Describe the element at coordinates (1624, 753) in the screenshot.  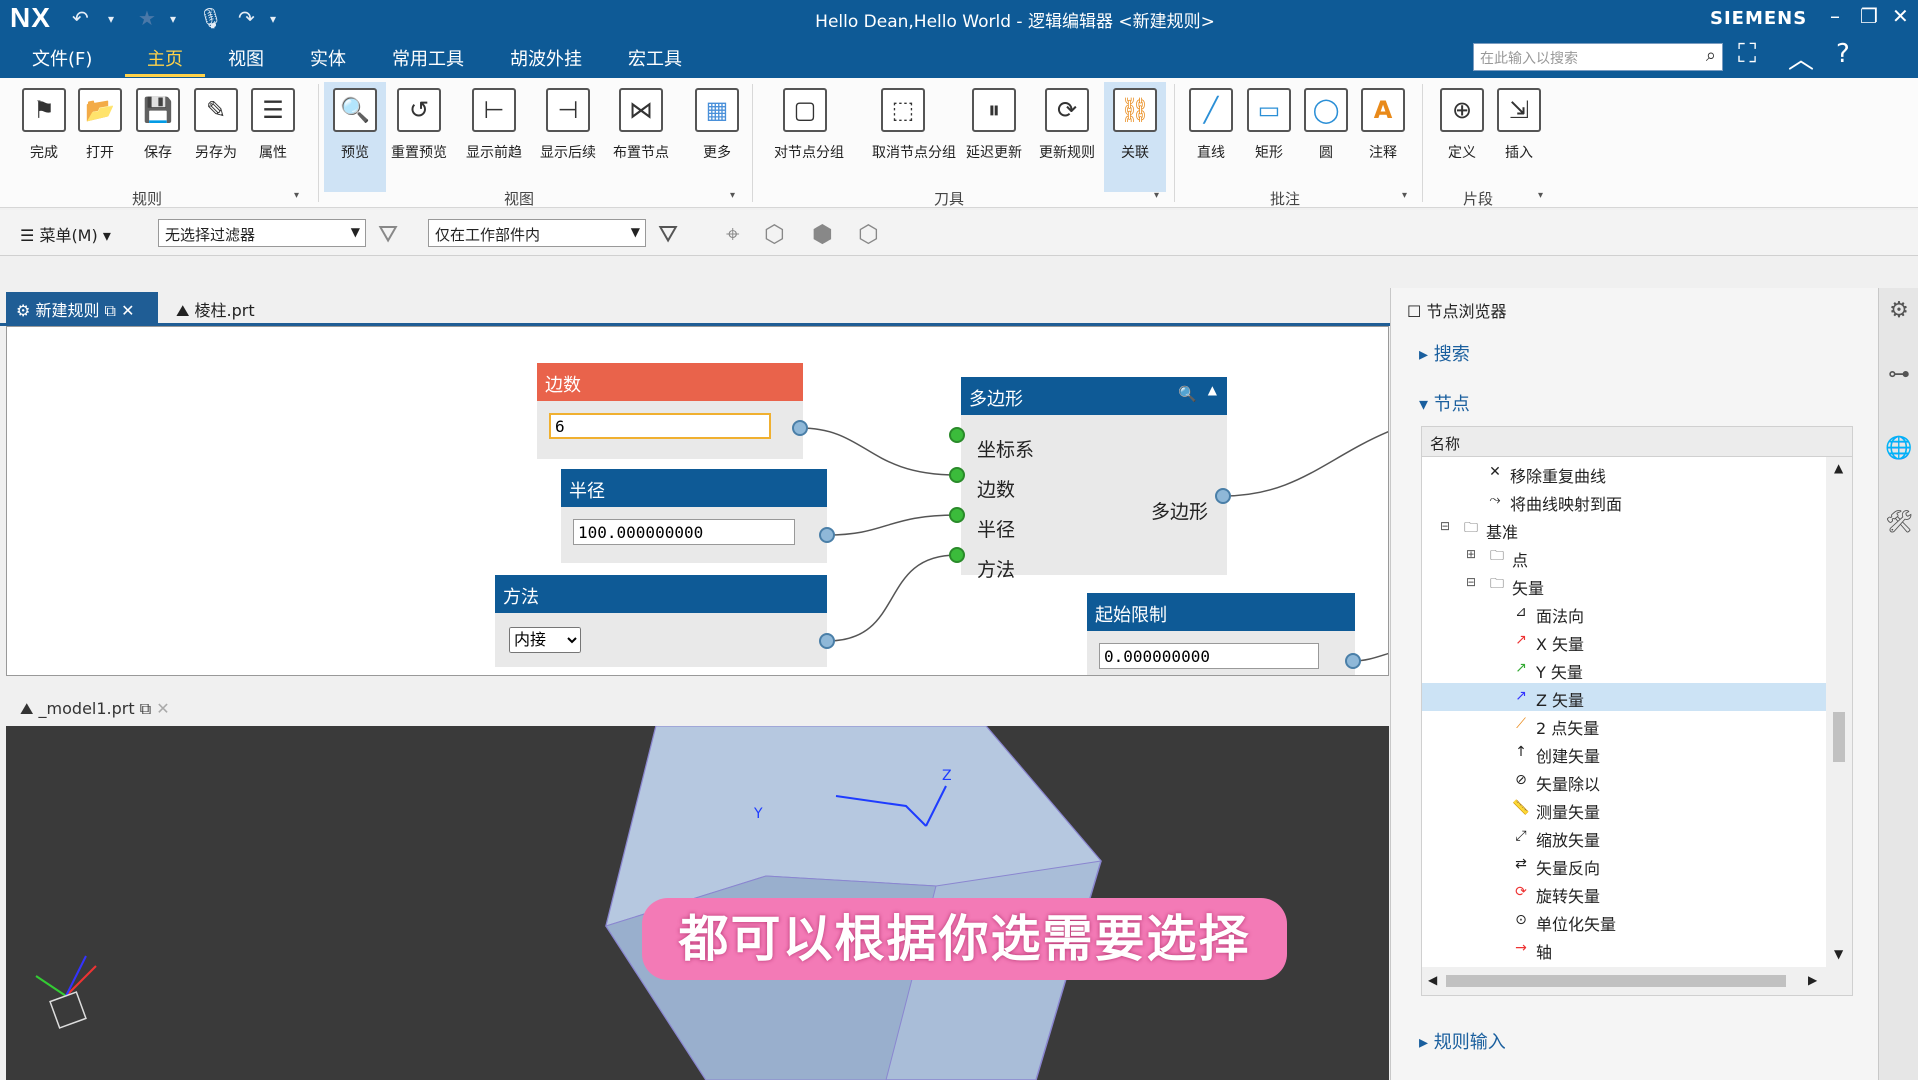
I see `tree-item: ↑ 创建矢量` at that location.